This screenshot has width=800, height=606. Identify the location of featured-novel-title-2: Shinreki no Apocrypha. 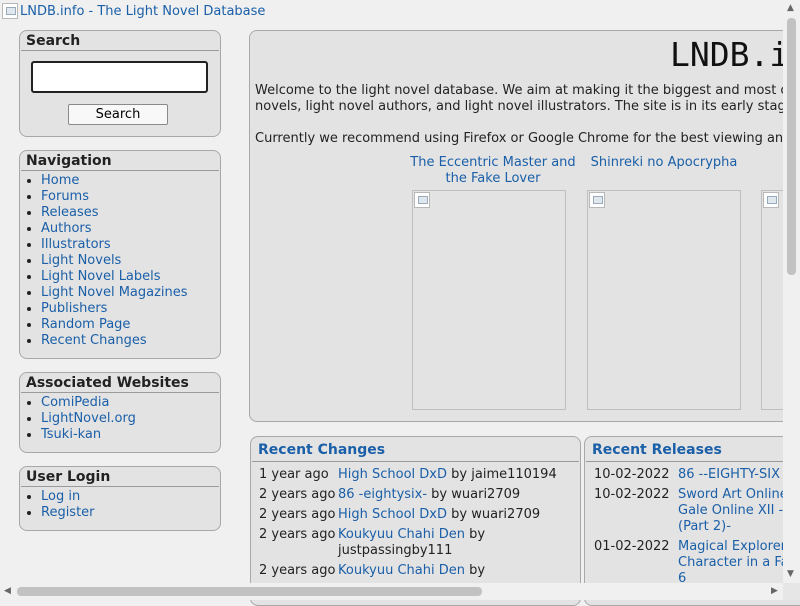
(664, 163).